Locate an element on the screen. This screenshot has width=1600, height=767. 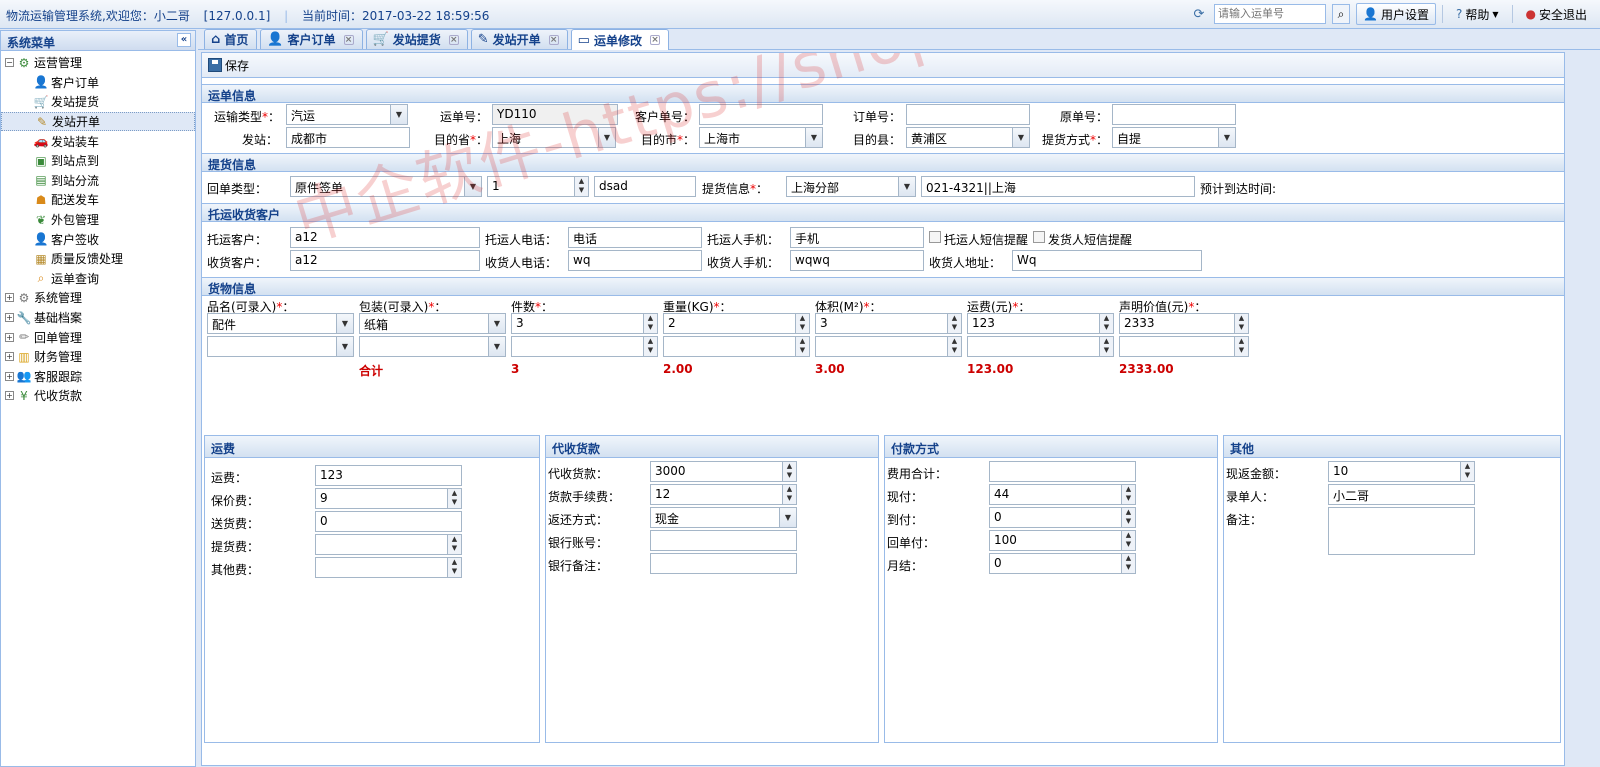
bank-note-field is located at coordinates (723, 563).